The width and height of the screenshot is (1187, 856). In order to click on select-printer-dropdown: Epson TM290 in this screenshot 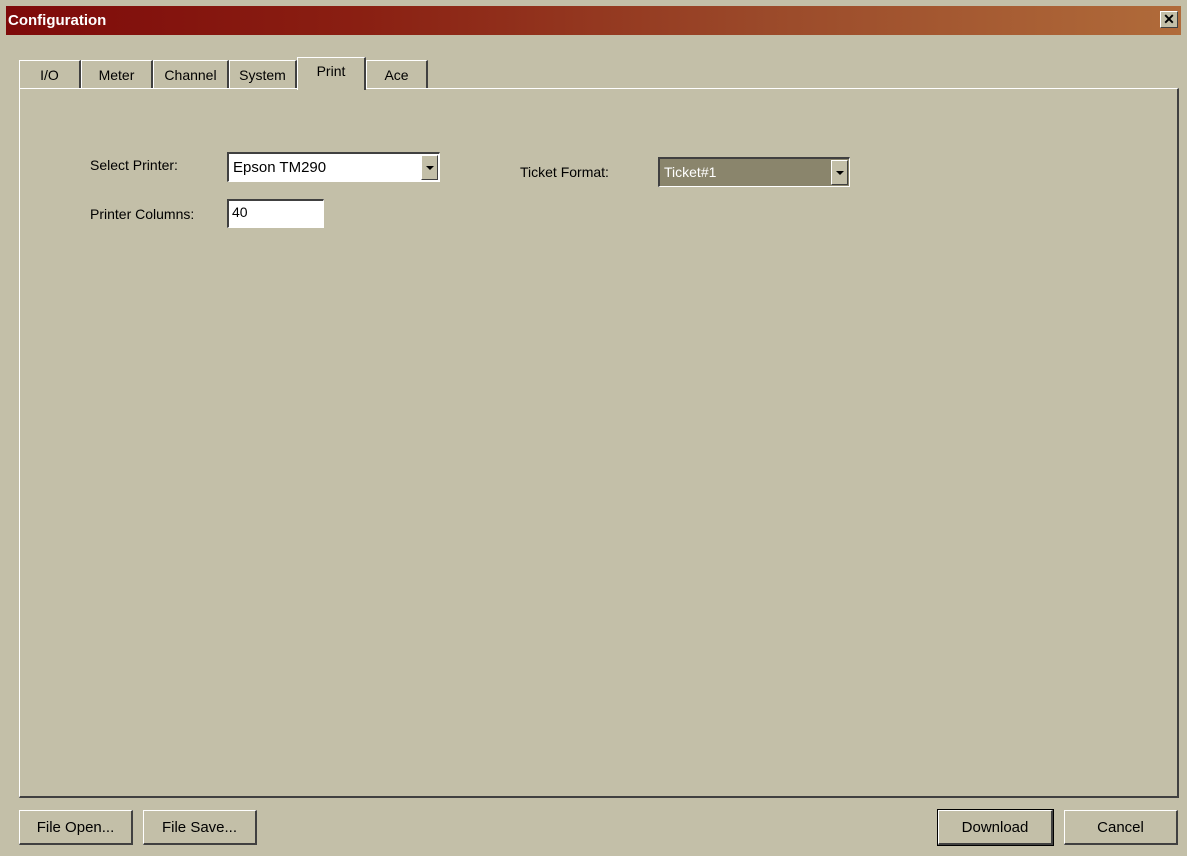, I will do `click(333, 167)`.